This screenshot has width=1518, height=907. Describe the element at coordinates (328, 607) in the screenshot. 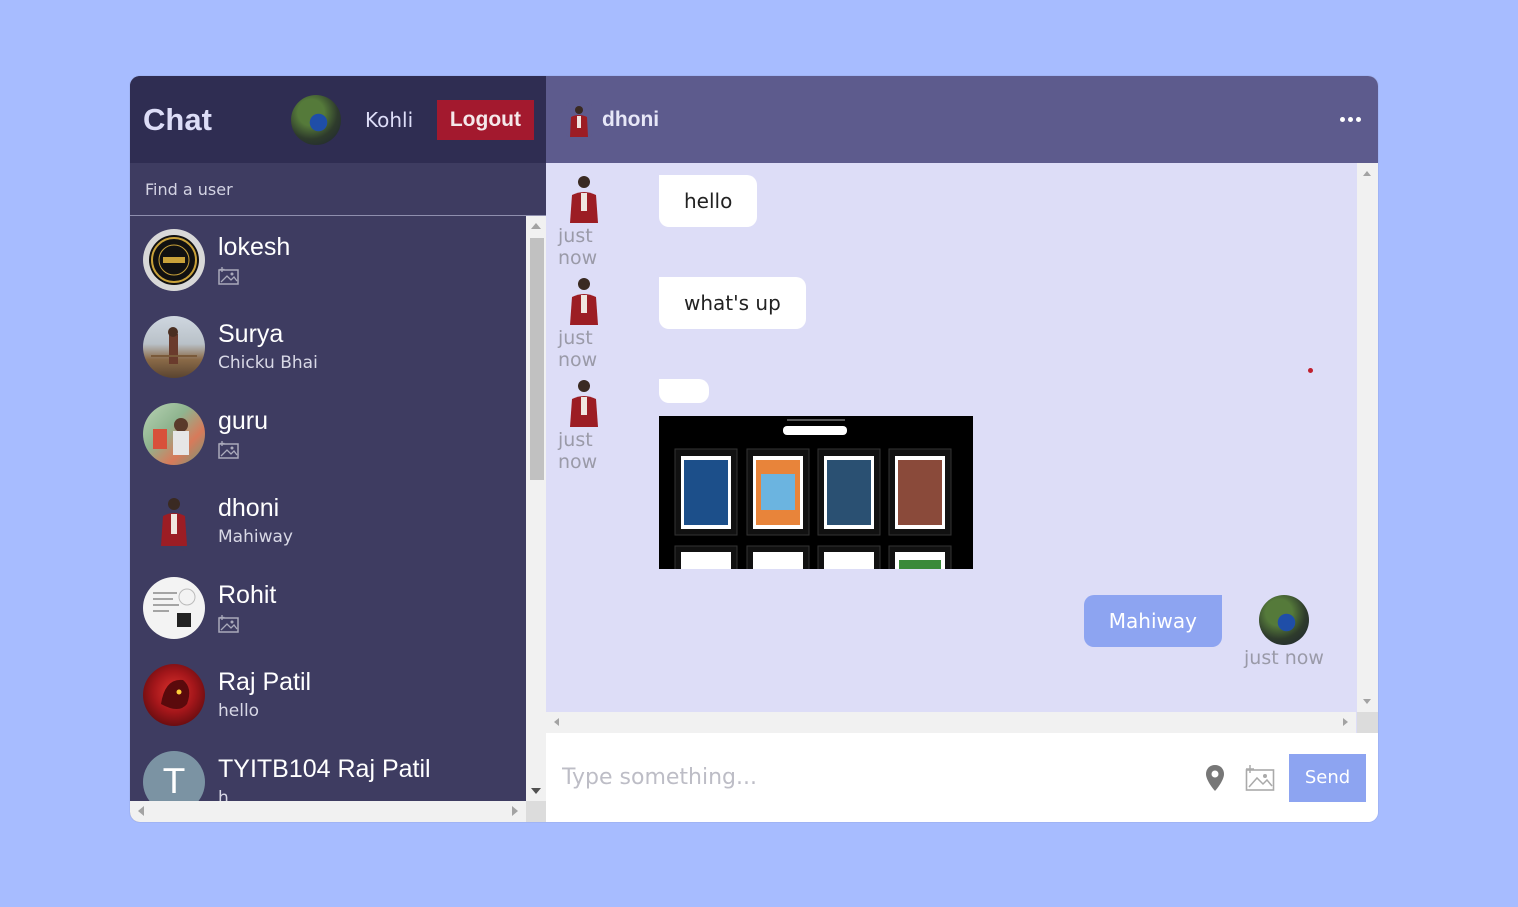

I see `chat-item-rohit: Rohit` at that location.